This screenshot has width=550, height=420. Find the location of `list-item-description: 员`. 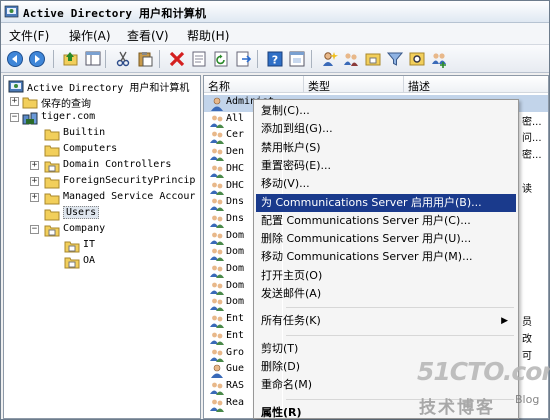

list-item-description: 员 is located at coordinates (527, 323).